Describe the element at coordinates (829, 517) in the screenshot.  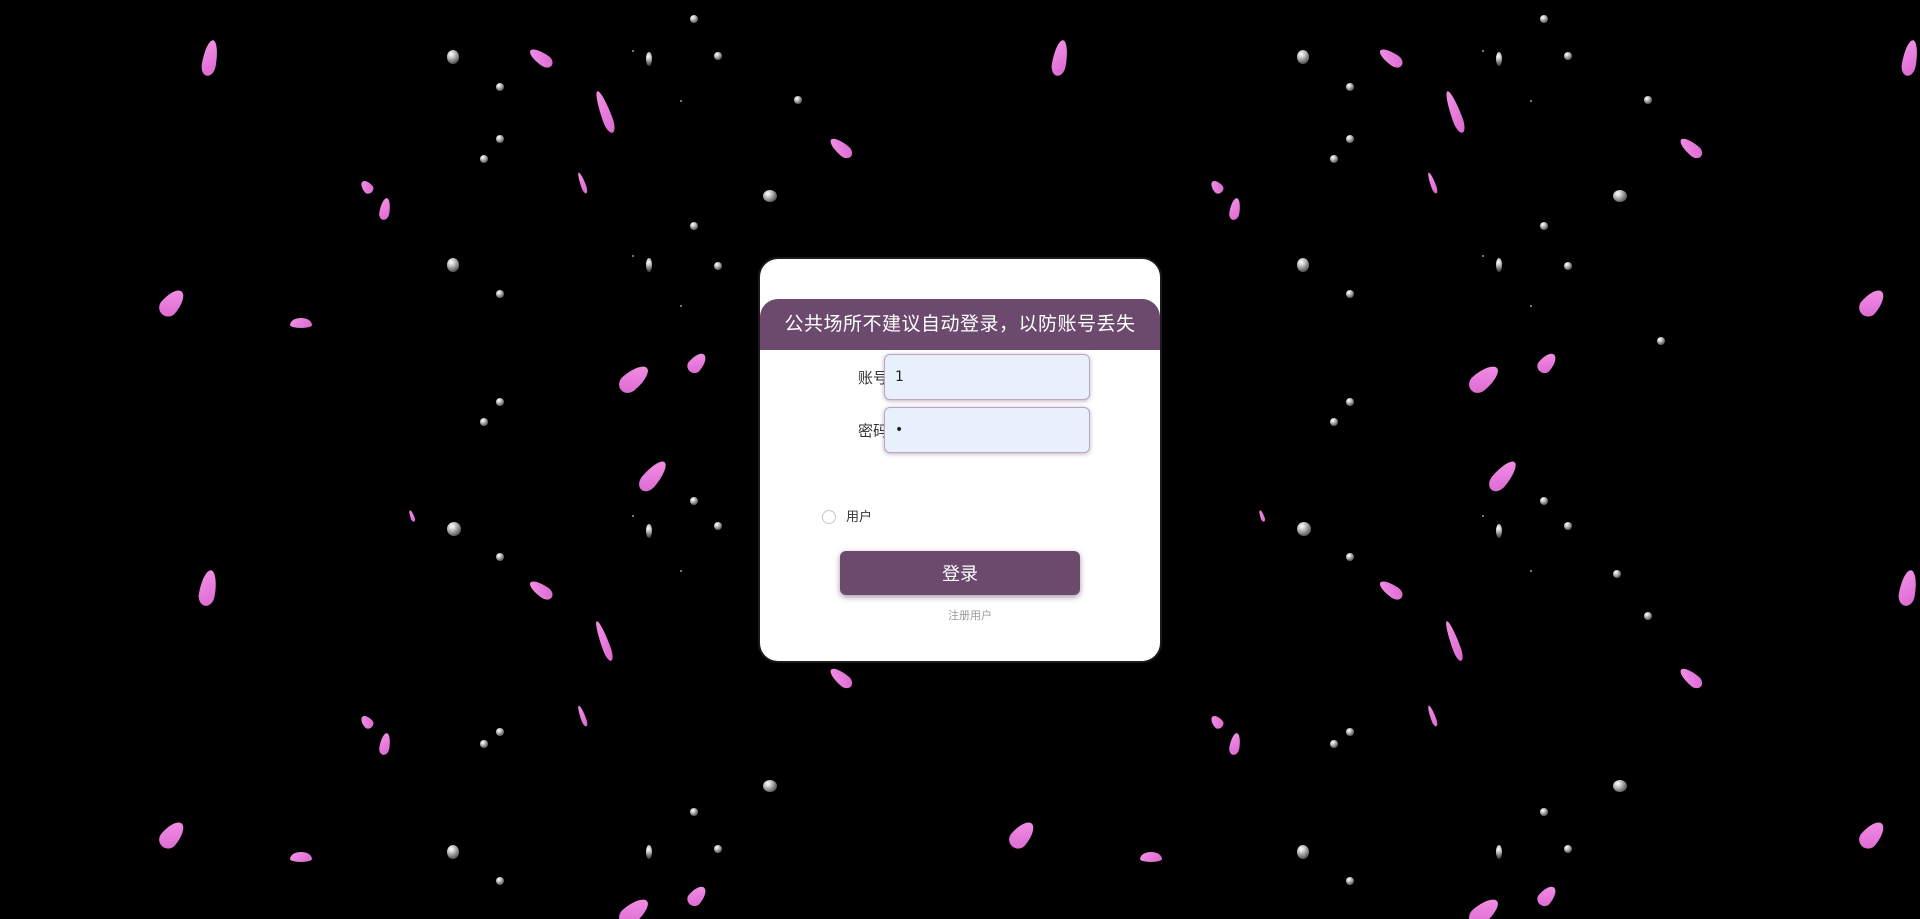
I see `user-role-radio` at that location.